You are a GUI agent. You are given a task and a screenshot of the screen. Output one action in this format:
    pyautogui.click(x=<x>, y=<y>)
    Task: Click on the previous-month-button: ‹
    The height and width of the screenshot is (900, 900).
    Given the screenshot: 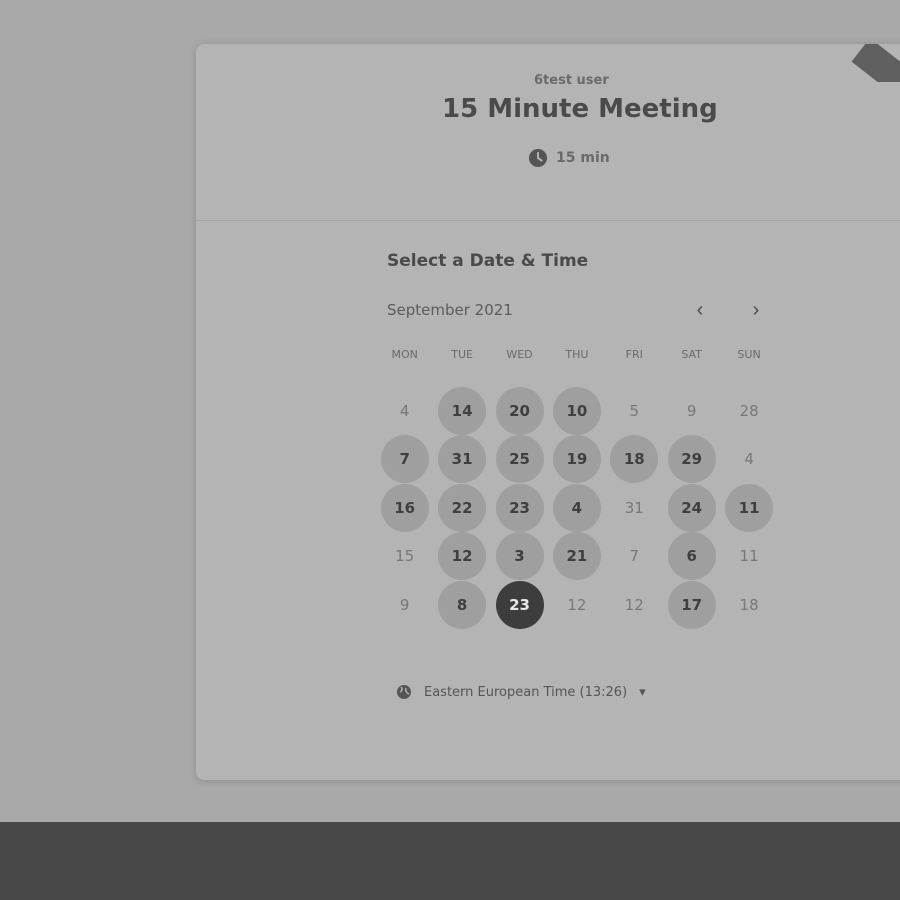 What is the action you would take?
    pyautogui.click(x=700, y=310)
    